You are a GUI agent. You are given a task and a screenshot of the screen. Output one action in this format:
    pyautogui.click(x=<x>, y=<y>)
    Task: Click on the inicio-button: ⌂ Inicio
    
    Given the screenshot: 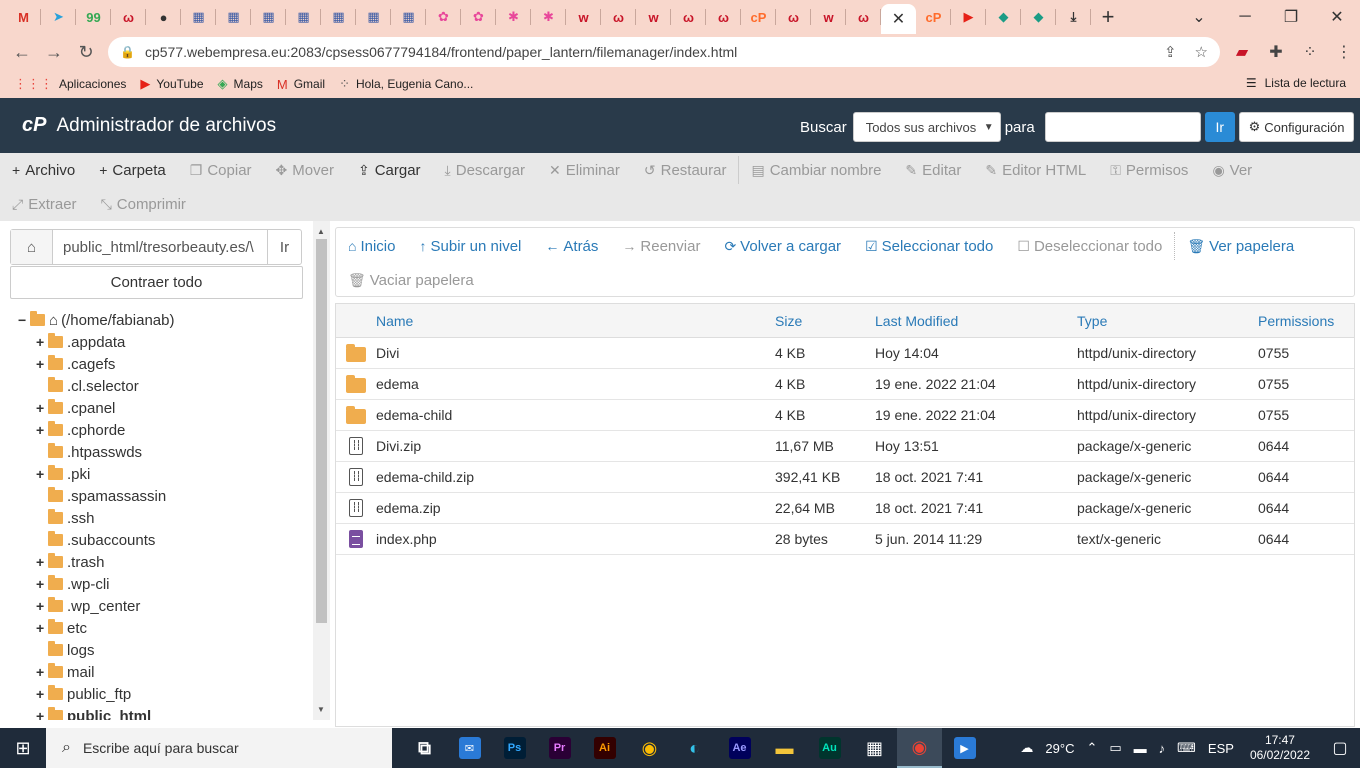 What is the action you would take?
    pyautogui.click(x=372, y=246)
    